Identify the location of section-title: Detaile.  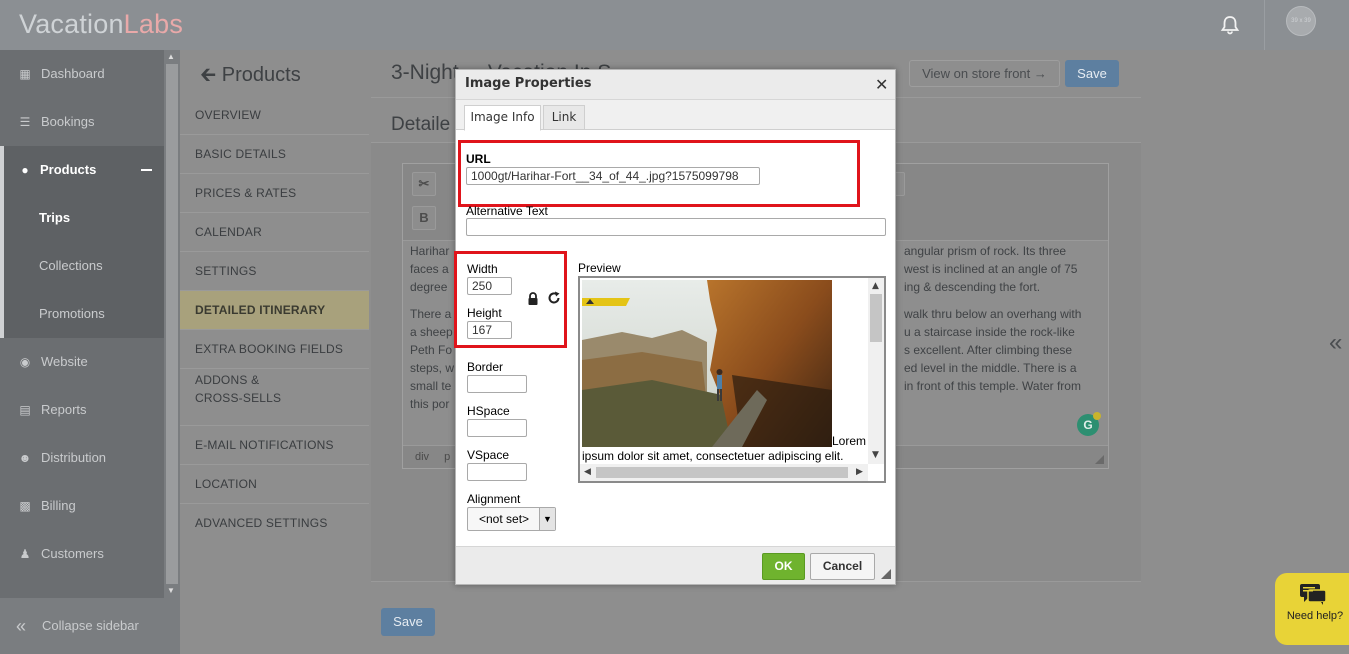
(421, 124).